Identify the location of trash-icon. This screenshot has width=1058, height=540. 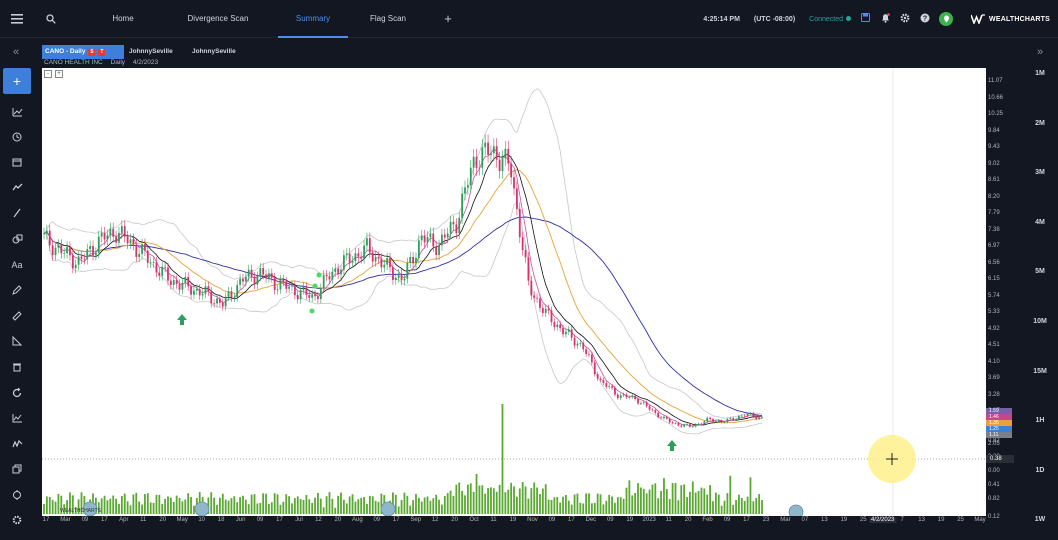
(17, 367).